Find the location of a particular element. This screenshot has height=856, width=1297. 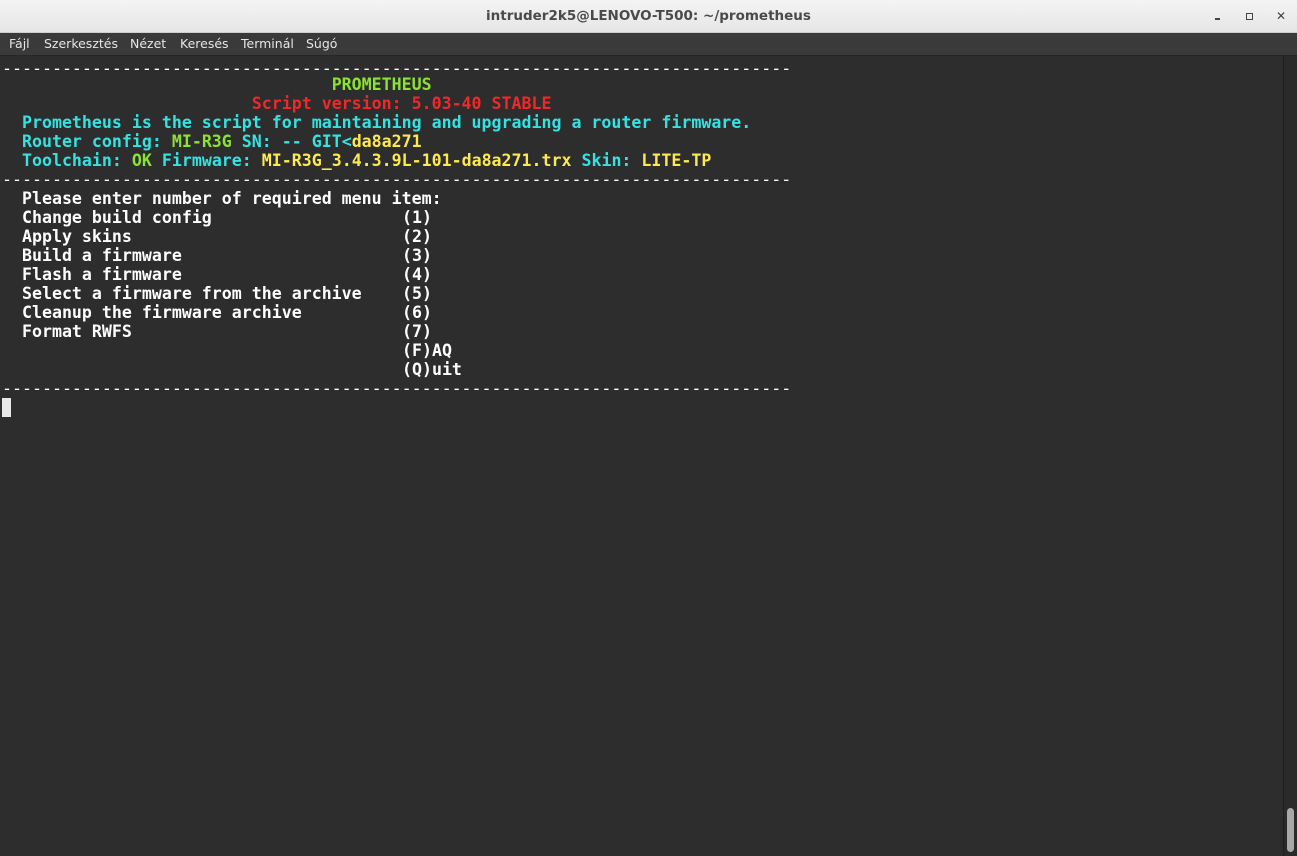

minimize-icon is located at coordinates (1217, 18).